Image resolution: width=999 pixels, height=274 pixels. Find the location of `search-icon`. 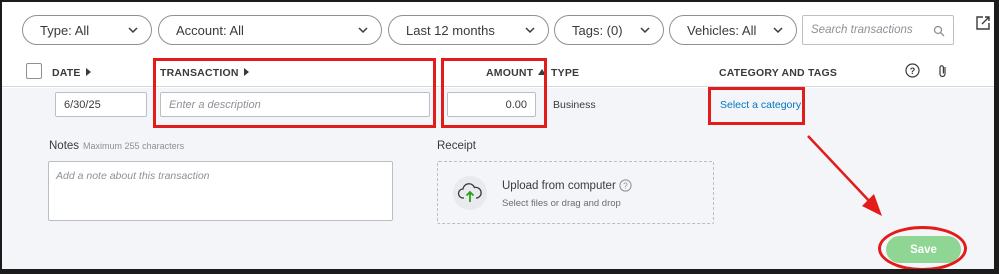

search-icon is located at coordinates (939, 31).